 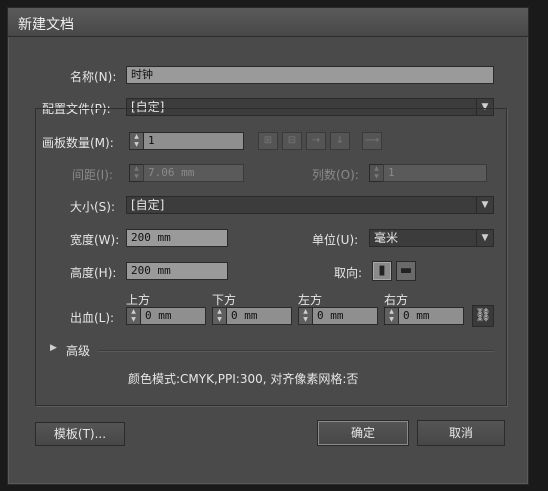 What do you see at coordinates (259, 316) in the screenshot?
I see `bleed-bottom-input: 0 mm` at bounding box center [259, 316].